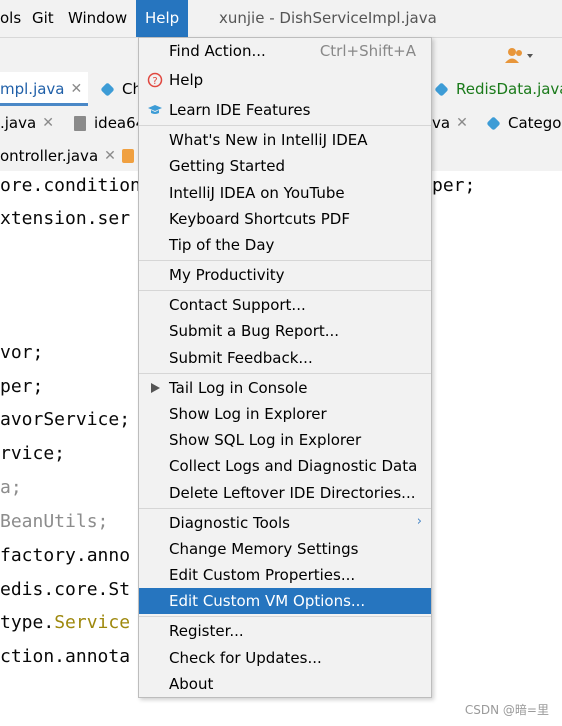 The height and width of the screenshot is (726, 562). I want to click on html-file-icon, so click(128, 155).